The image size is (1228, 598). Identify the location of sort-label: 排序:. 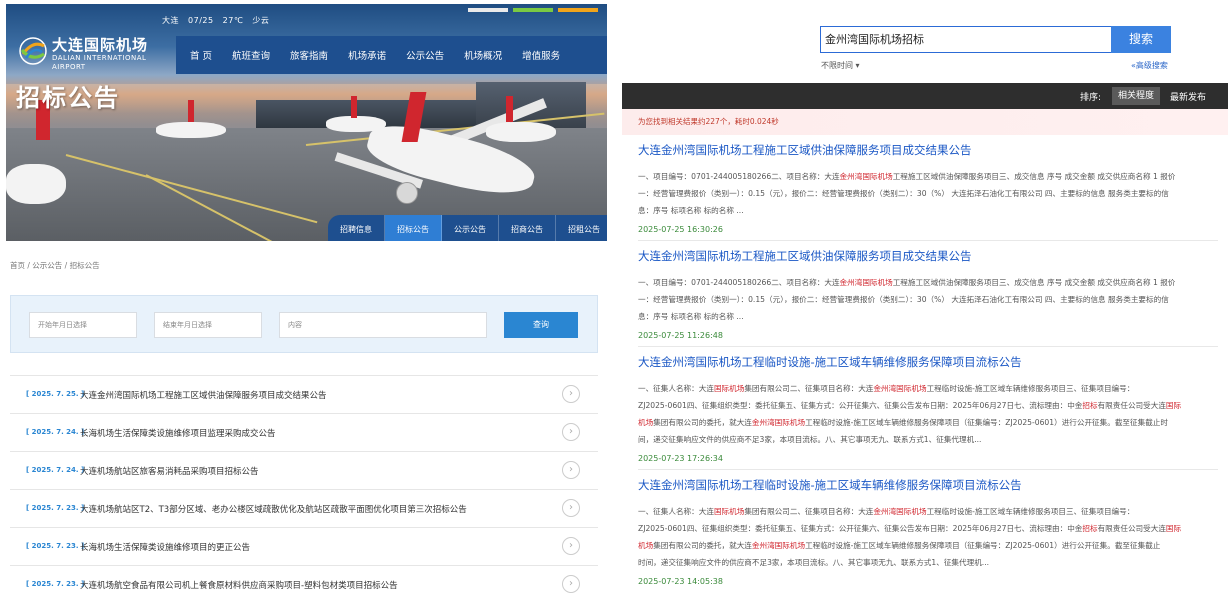
(1091, 98).